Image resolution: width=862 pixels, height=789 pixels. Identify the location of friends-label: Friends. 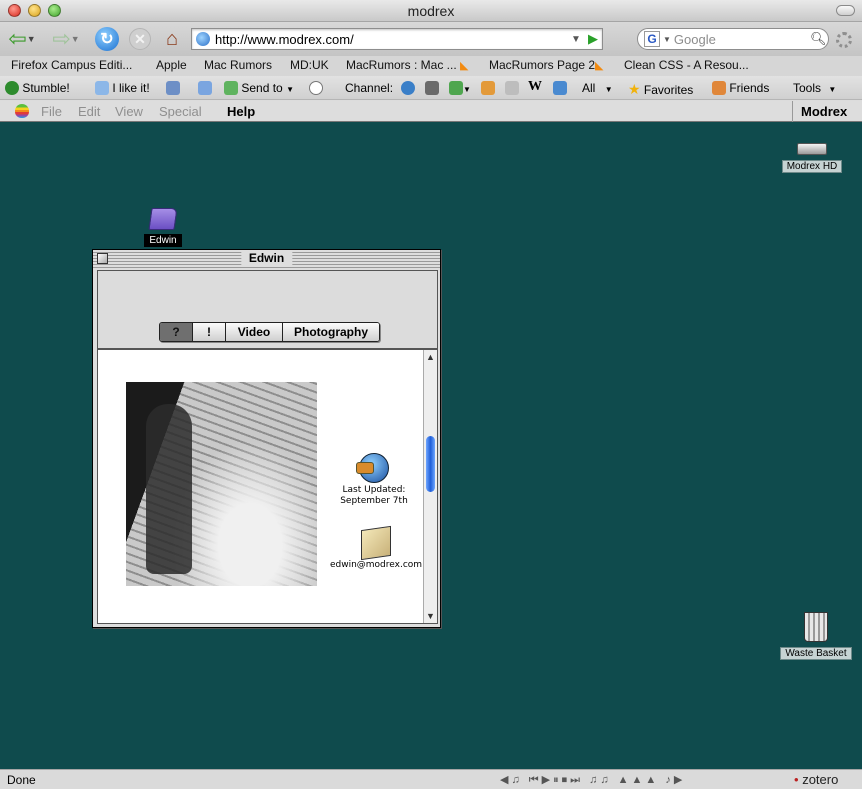
(749, 88).